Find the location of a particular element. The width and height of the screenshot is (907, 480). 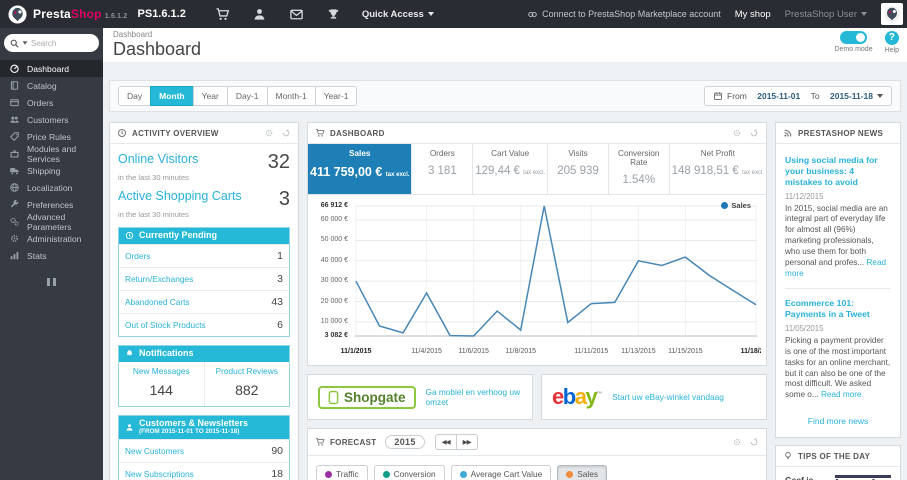

date-range-picker: From 2015-11-01 To 2015-11-18 is located at coordinates (798, 96).